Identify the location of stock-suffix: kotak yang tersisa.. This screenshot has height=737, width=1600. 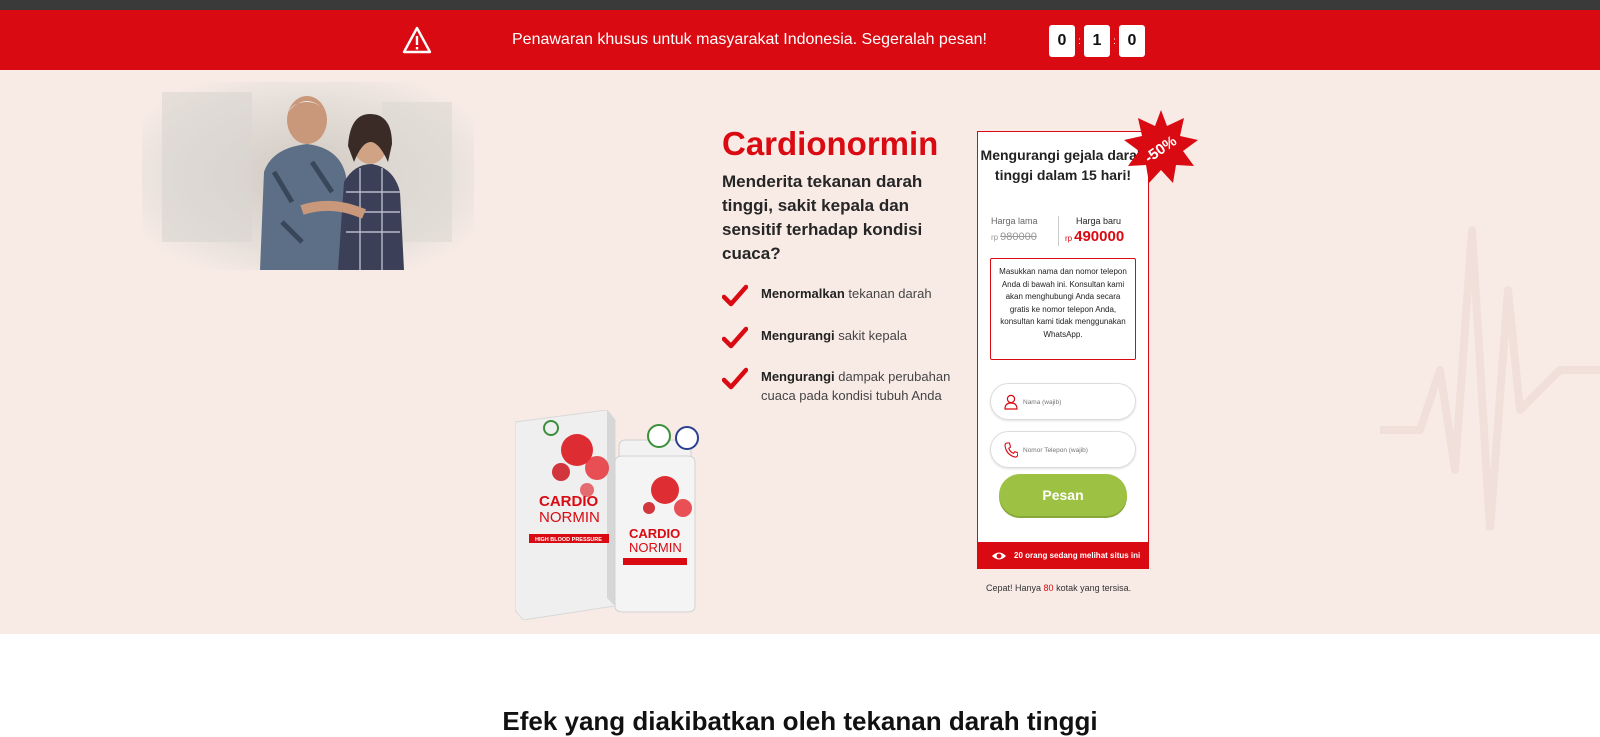
(1092, 588).